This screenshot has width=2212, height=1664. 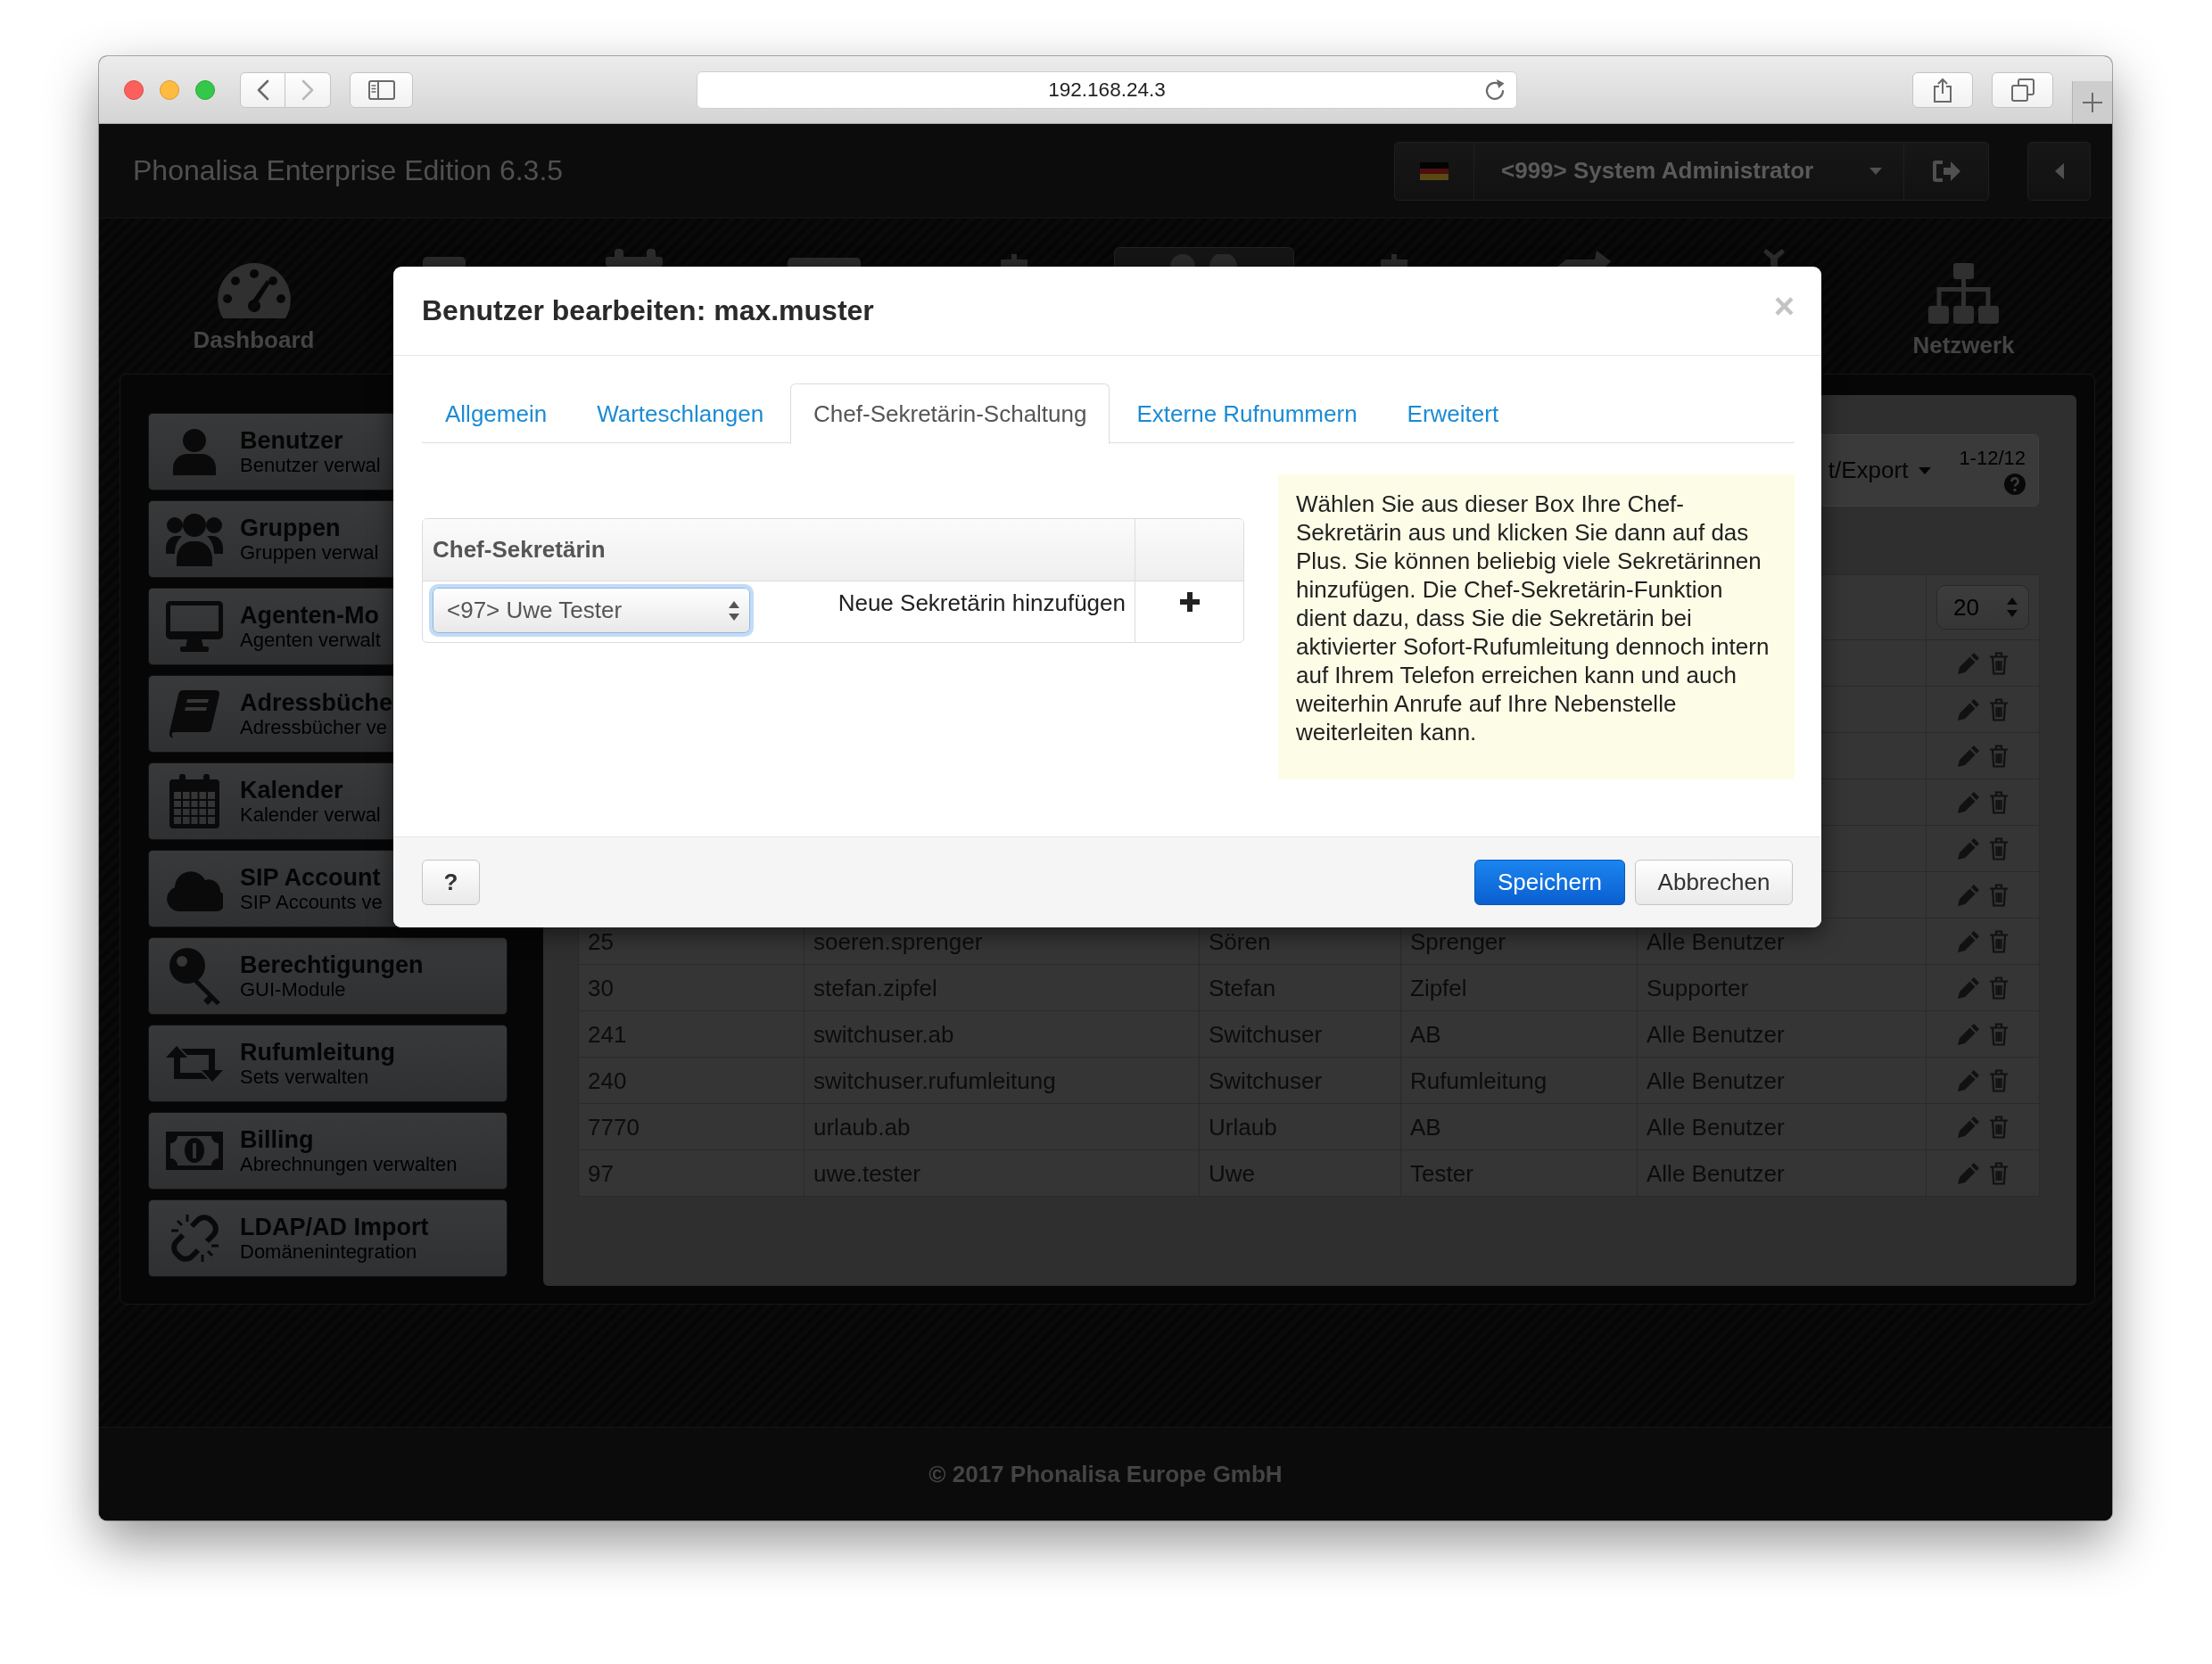 What do you see at coordinates (982, 602) in the screenshot?
I see `add-secretary-label: Neue Sekretärin hinzufügen` at bounding box center [982, 602].